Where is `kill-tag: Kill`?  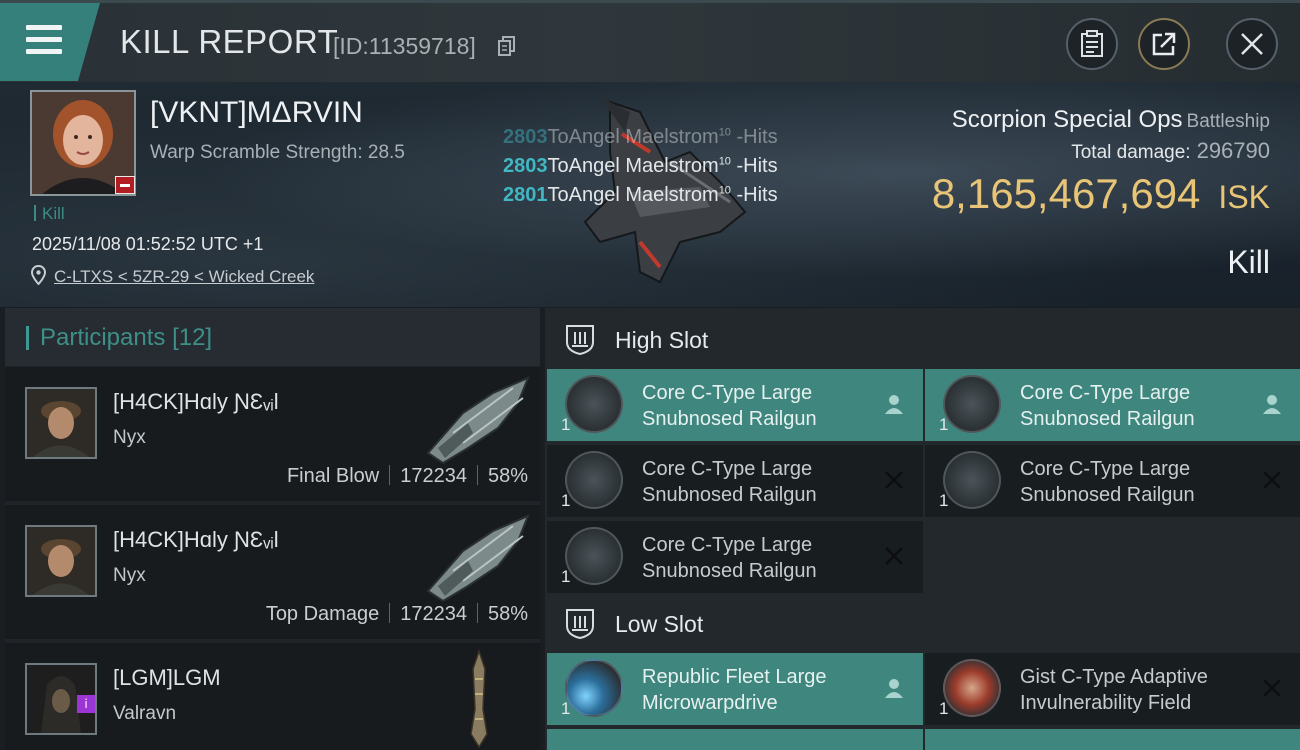 kill-tag: Kill is located at coordinates (49, 214).